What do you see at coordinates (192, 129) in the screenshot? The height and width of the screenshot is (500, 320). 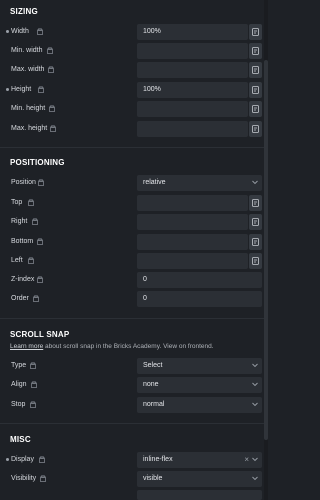 I see `max-height-input` at bounding box center [192, 129].